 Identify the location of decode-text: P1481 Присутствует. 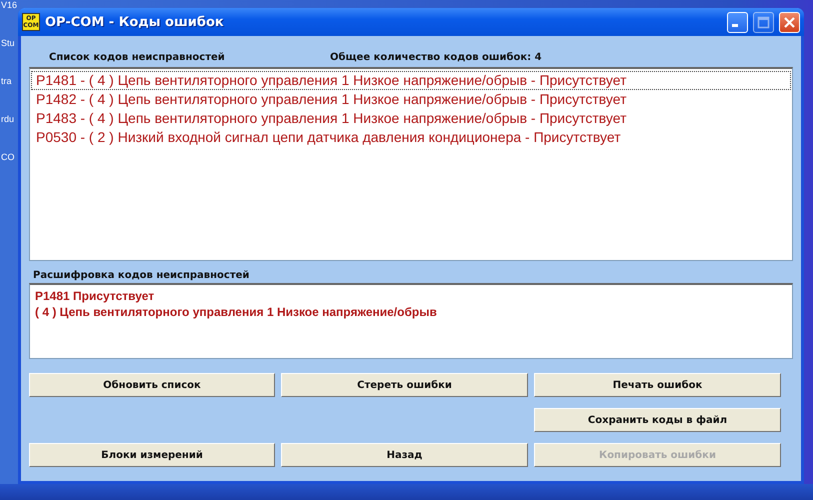
(95, 296).